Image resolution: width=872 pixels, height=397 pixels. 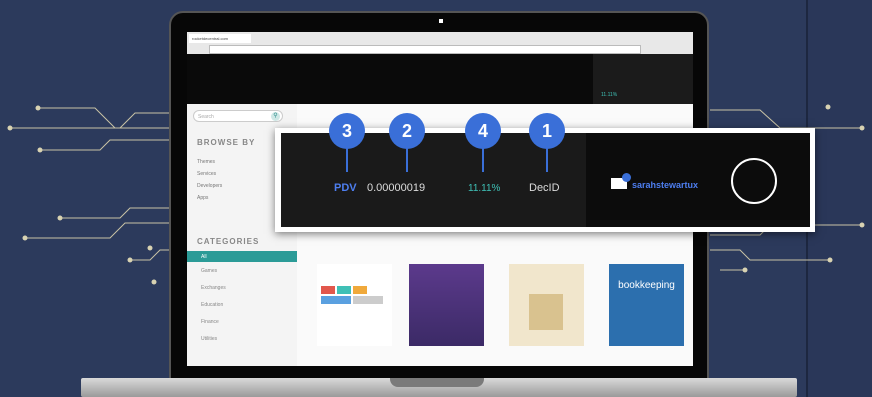 What do you see at coordinates (483, 131) in the screenshot?
I see `step-badge-4: 4` at bounding box center [483, 131].